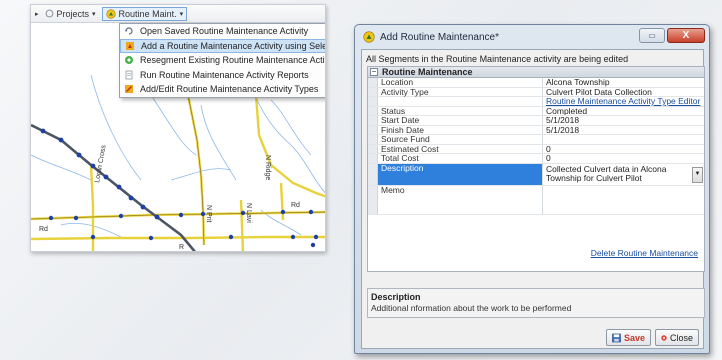 The height and width of the screenshot is (360, 722). I want to click on estimated-cost-value: 0, so click(623, 149).